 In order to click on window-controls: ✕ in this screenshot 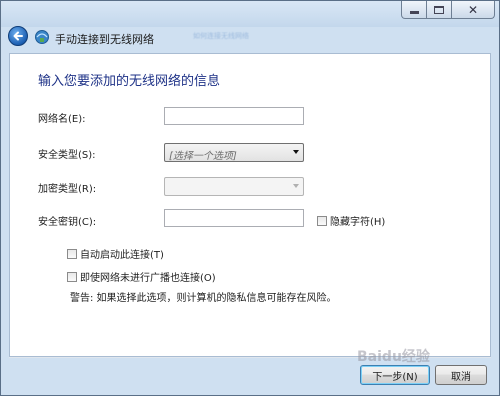, I will do `click(448, 11)`.